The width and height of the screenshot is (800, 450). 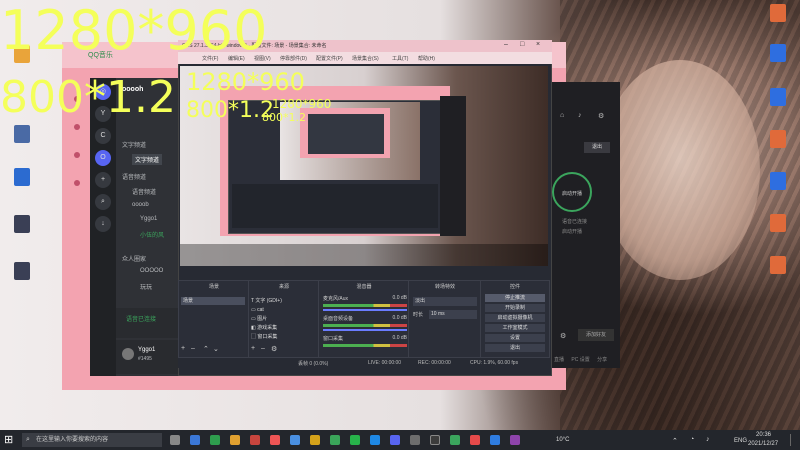 I want to click on voice-user: Yggo1, so click(x=148, y=219).